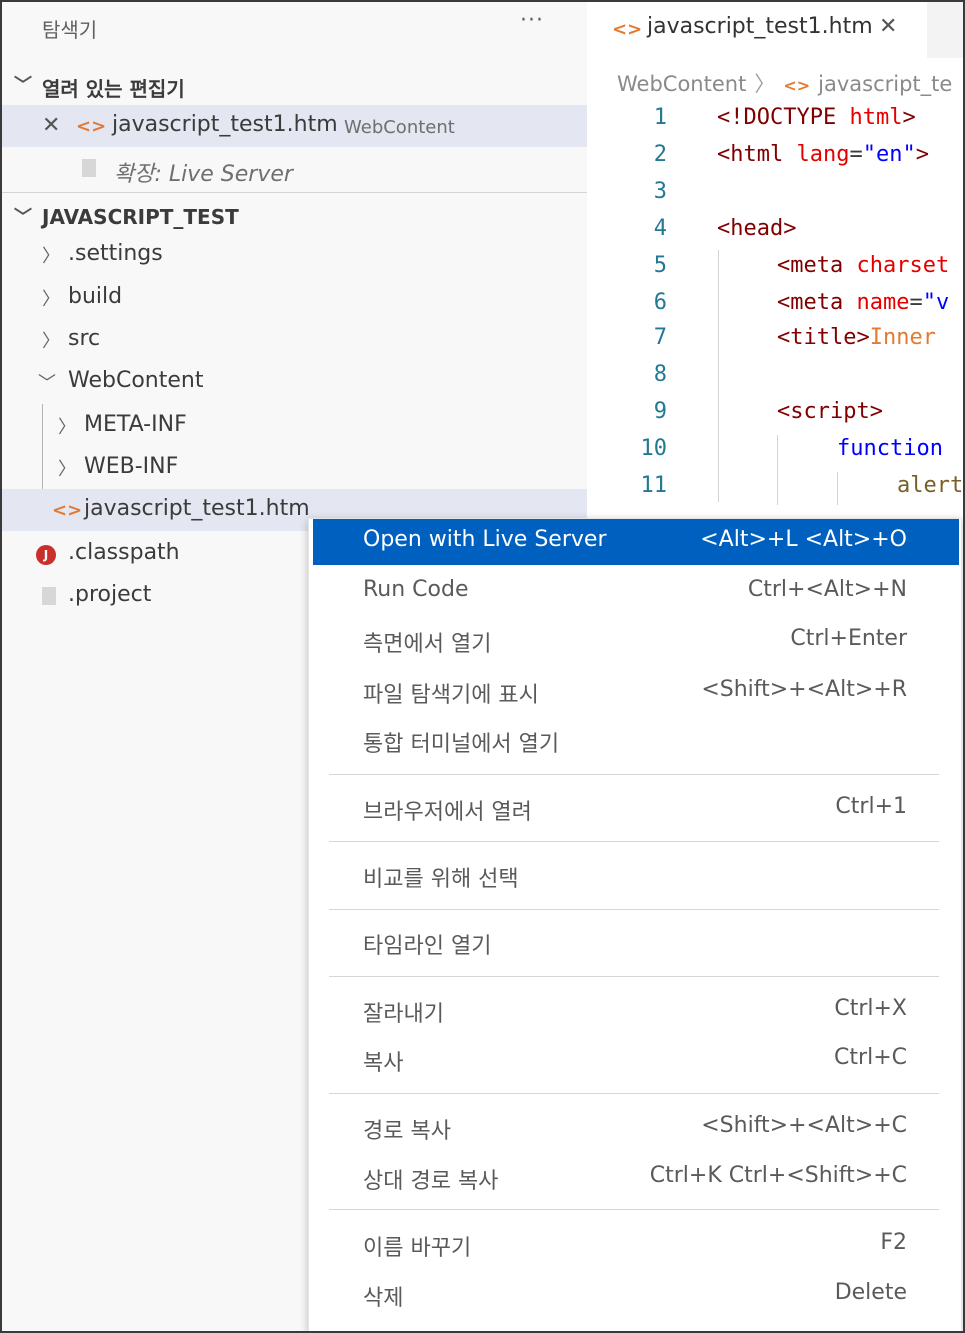 The image size is (965, 1333). What do you see at coordinates (830, 411) in the screenshot?
I see `code-text: <script>` at bounding box center [830, 411].